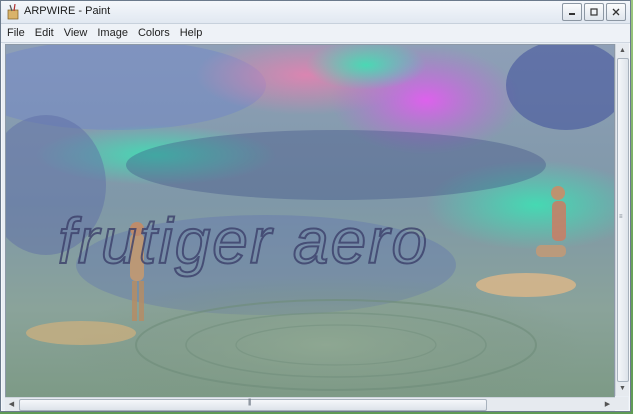  What do you see at coordinates (13, 12) in the screenshot?
I see `paint-app-icon` at bounding box center [13, 12].